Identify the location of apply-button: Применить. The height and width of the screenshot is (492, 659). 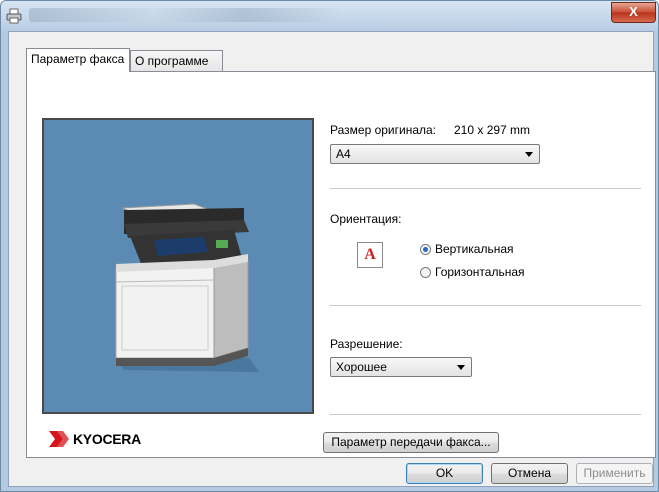
(614, 473).